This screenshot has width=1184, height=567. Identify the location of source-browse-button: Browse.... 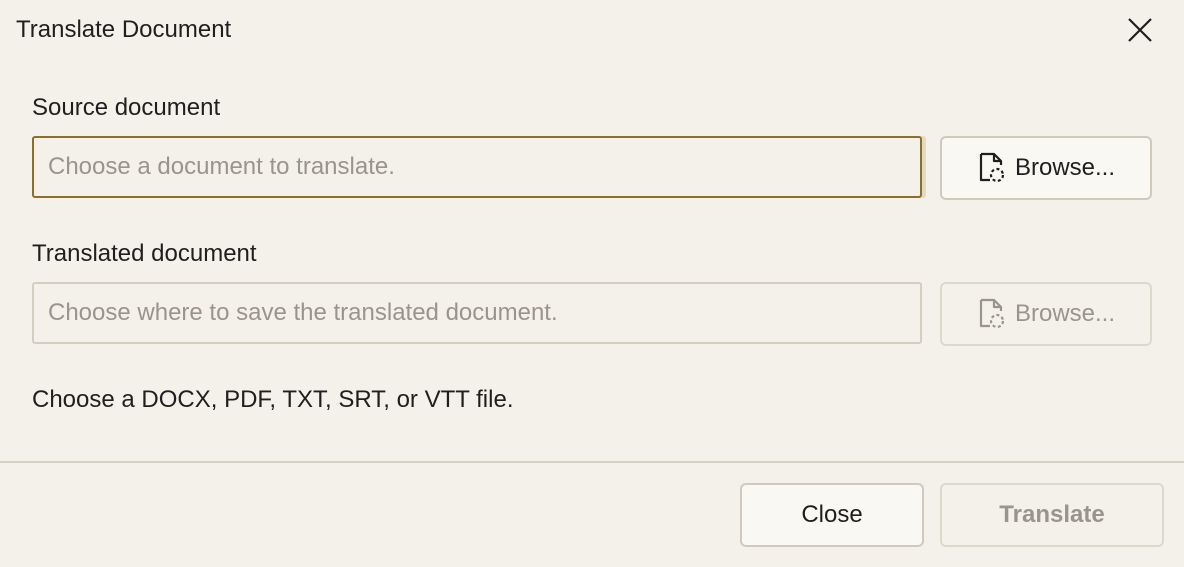
(1046, 168).